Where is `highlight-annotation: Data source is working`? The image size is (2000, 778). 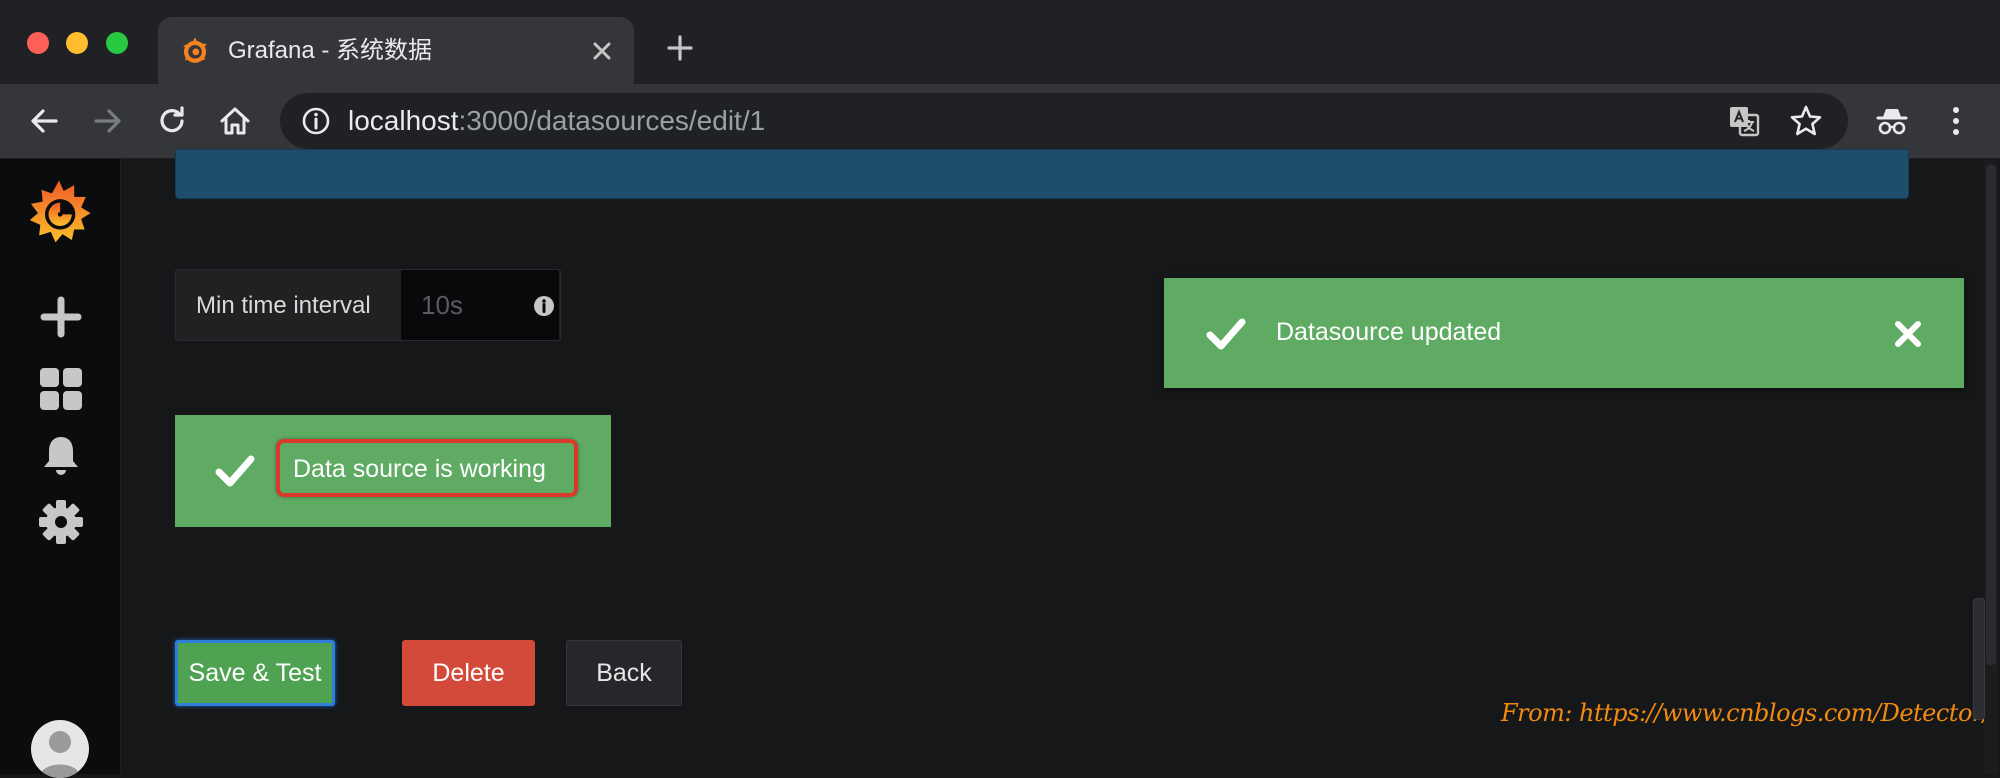
highlight-annotation: Data source is working is located at coordinates (427, 468).